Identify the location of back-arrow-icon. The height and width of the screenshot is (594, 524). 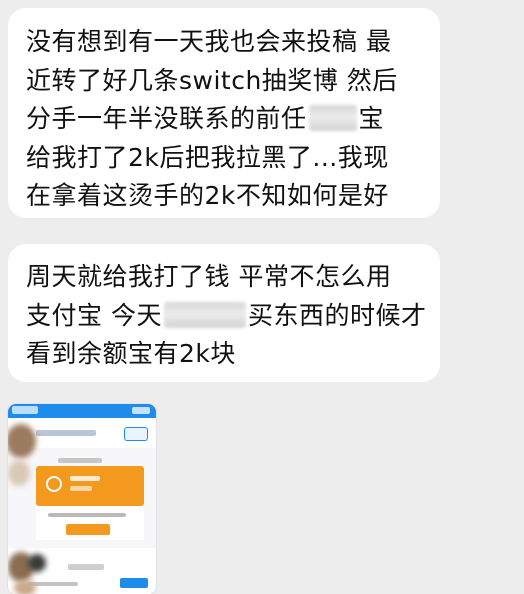
(25, 410).